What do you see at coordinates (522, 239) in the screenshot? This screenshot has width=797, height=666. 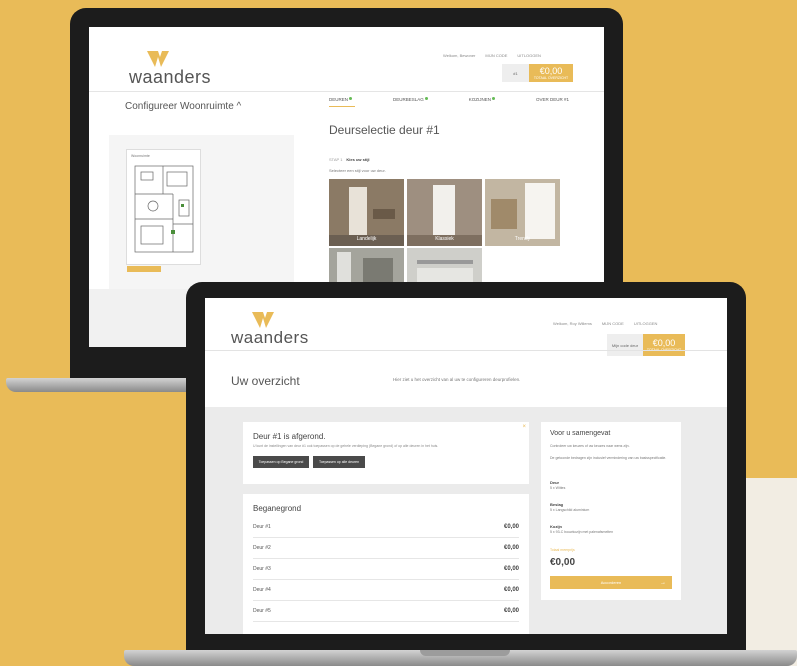 I see `door-label: Trendy` at bounding box center [522, 239].